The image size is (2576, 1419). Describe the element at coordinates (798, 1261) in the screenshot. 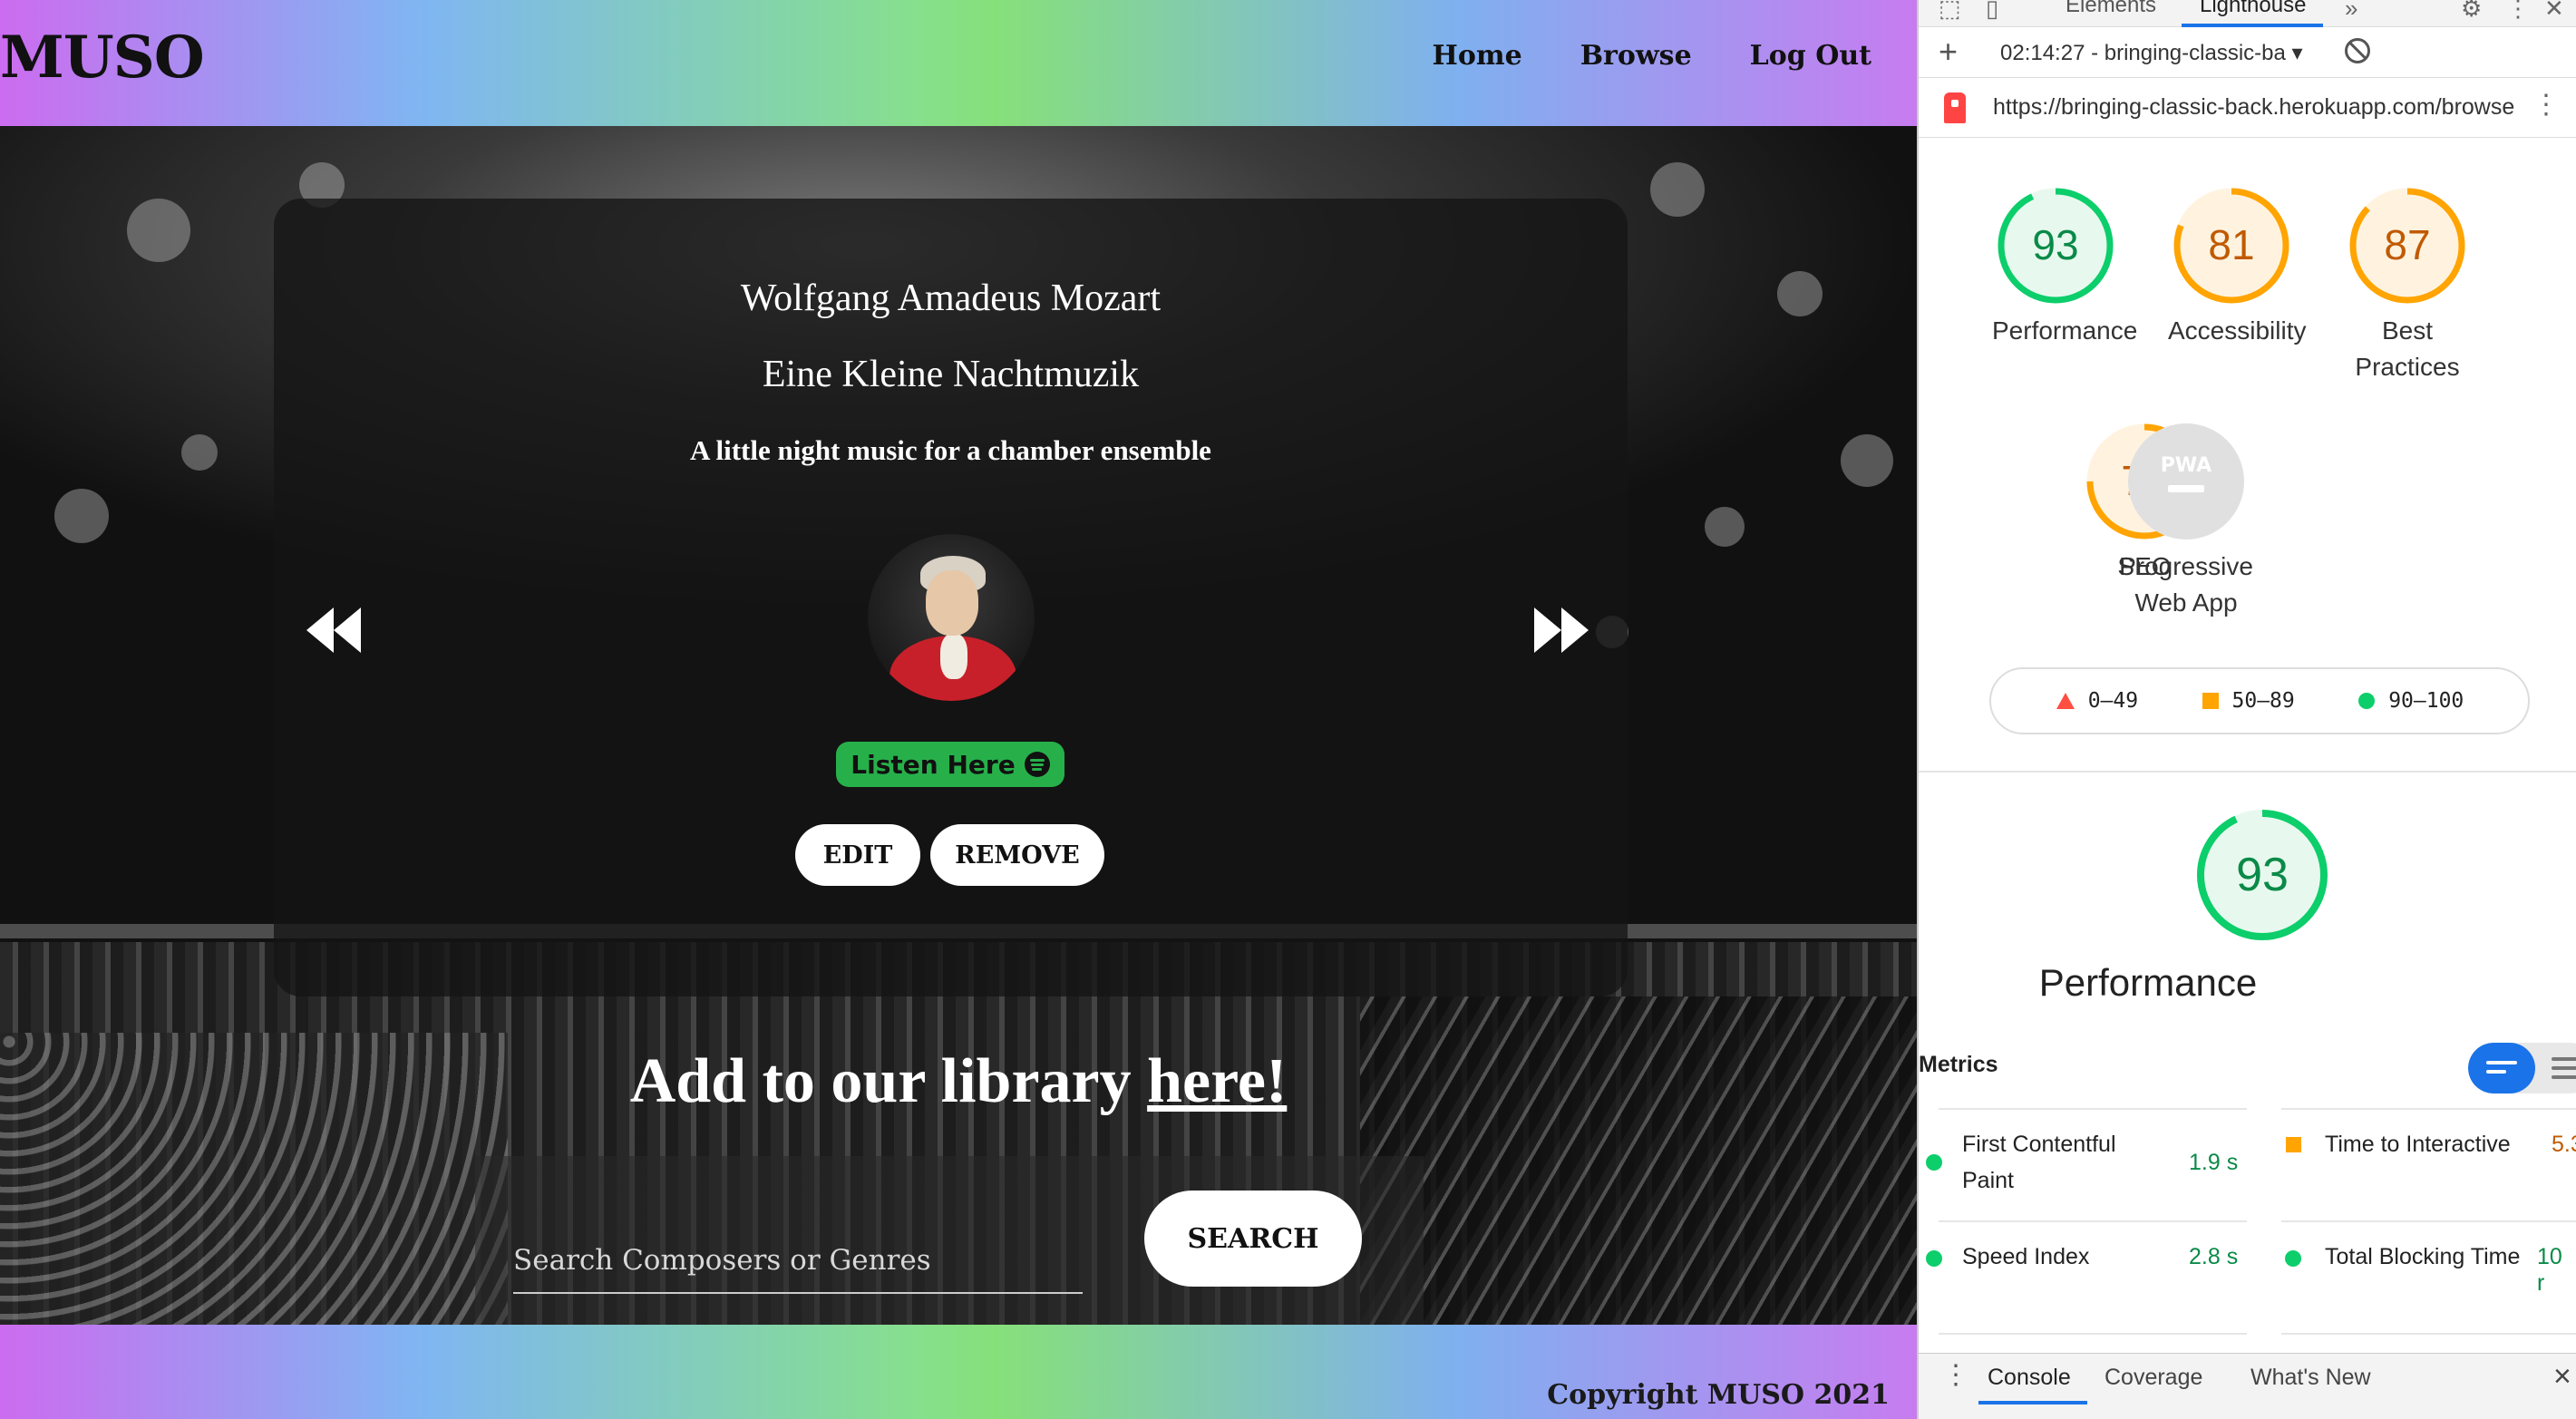

I see `search-input` at that location.